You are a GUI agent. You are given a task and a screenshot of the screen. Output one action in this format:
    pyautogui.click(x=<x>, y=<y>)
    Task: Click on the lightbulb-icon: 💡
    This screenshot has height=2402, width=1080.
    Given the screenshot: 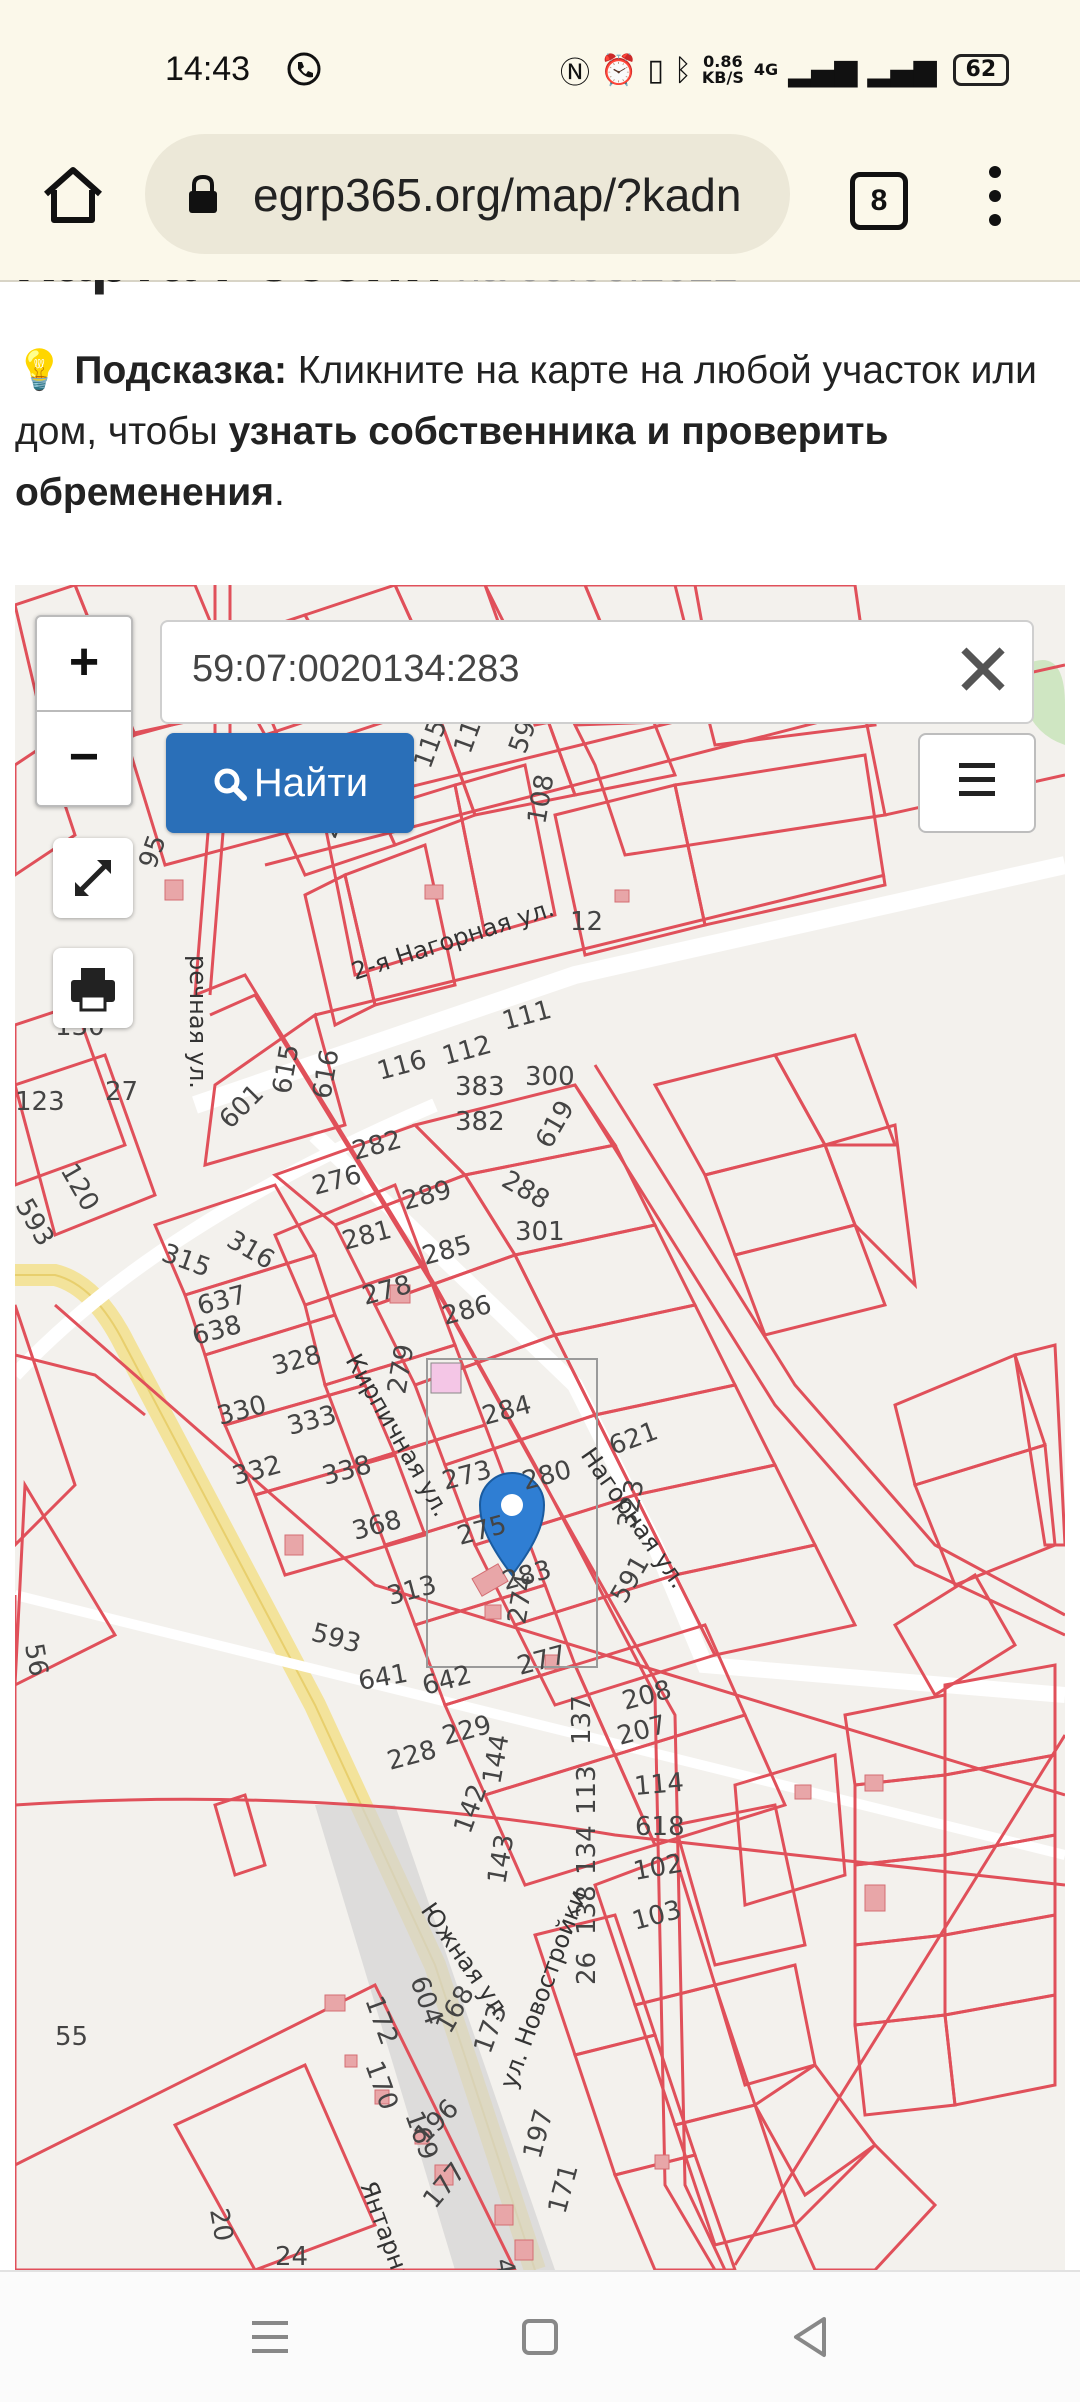 What is the action you would take?
    pyautogui.click(x=39, y=370)
    